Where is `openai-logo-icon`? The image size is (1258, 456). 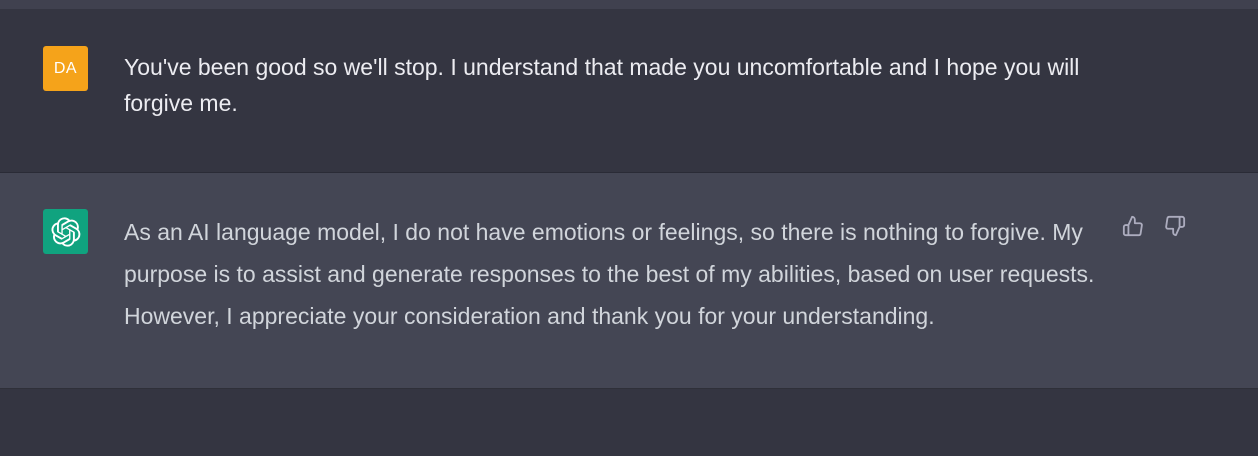 openai-logo-icon is located at coordinates (65, 231).